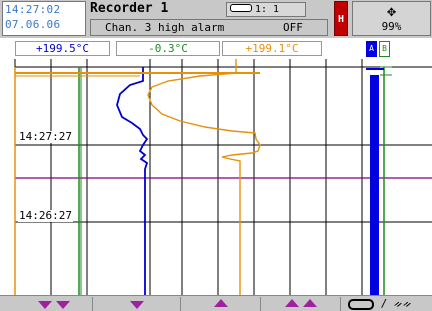  I want to click on slash-icon: /, so click(384, 303).